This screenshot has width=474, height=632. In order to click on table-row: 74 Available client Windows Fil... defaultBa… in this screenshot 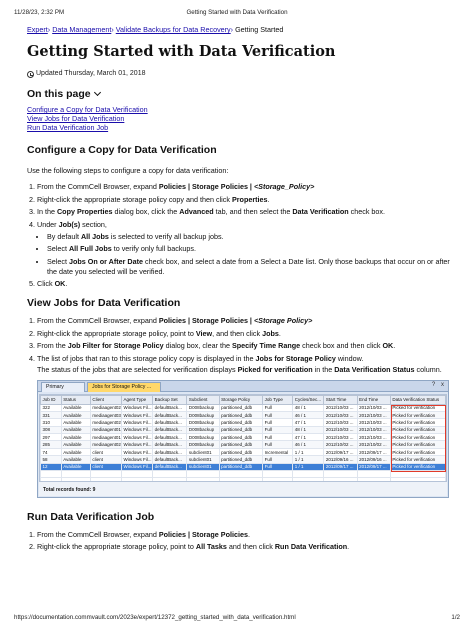, I will do `click(243, 452)`.